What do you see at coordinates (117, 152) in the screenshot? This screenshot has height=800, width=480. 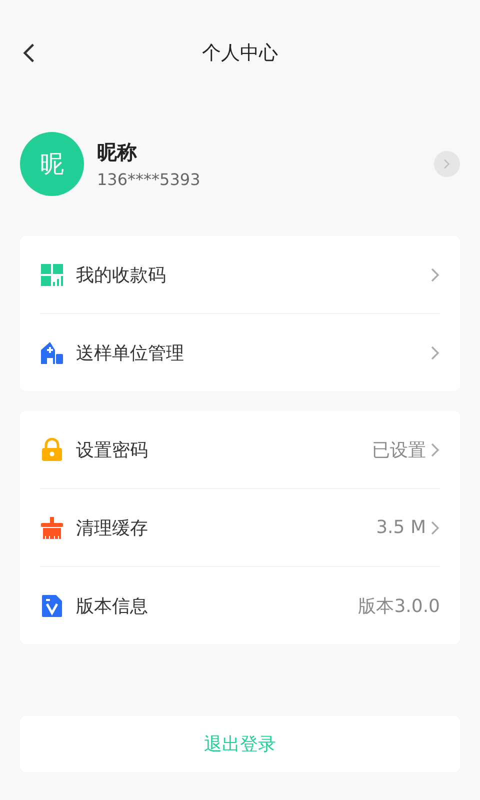 I see `nickname: 昵称` at bounding box center [117, 152].